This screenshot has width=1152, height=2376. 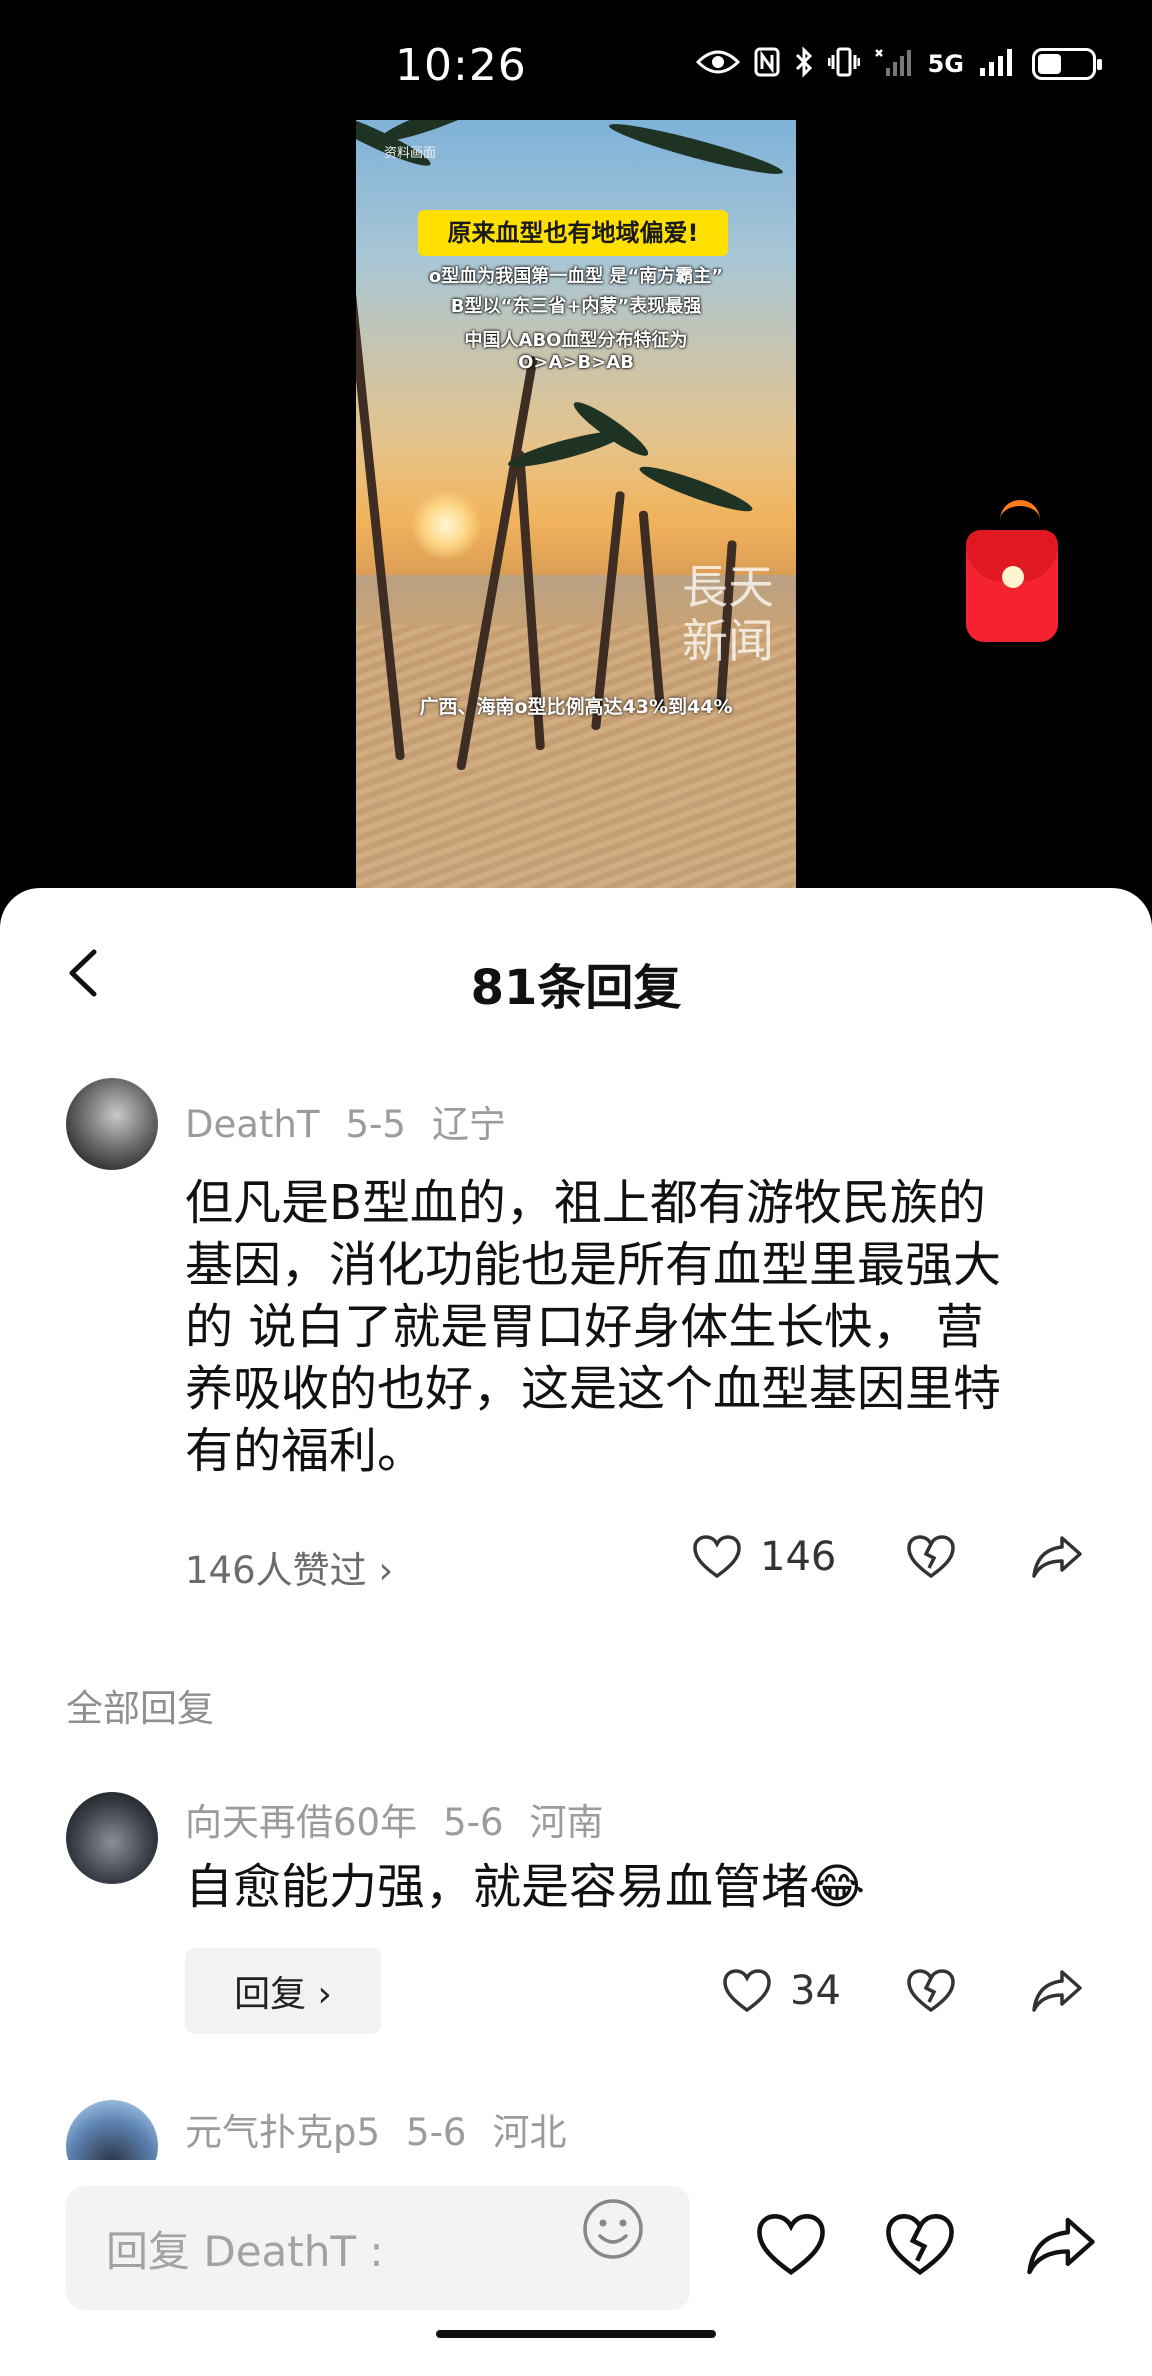 What do you see at coordinates (593, 1389) in the screenshot?
I see `comment-line: 养吸收的也好，这是这个血型基因里特` at bounding box center [593, 1389].